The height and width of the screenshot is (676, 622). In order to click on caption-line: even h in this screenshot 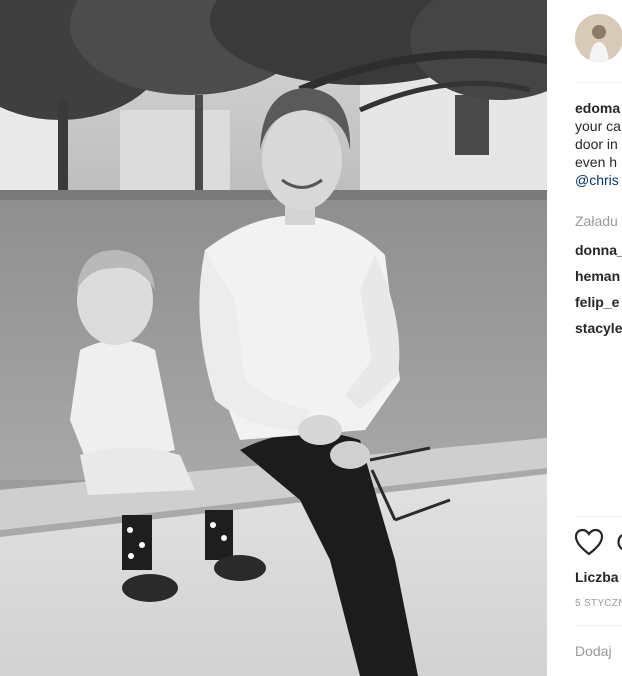, I will do `click(596, 162)`.